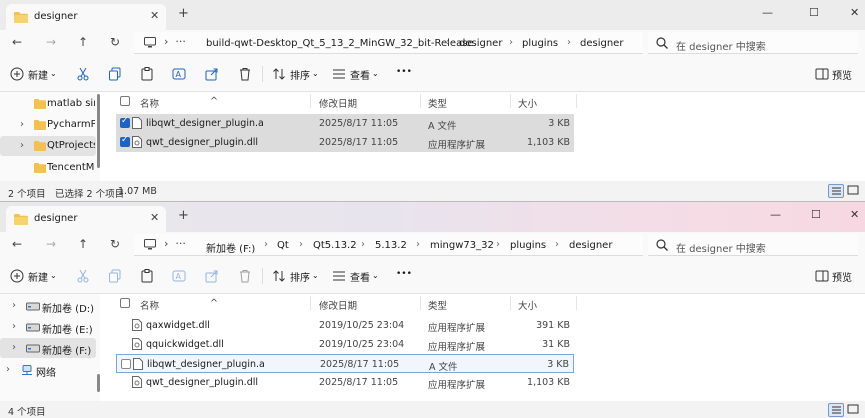 The height and width of the screenshot is (418, 865). I want to click on search-box: 在 designer 中搜索, so click(753, 43).